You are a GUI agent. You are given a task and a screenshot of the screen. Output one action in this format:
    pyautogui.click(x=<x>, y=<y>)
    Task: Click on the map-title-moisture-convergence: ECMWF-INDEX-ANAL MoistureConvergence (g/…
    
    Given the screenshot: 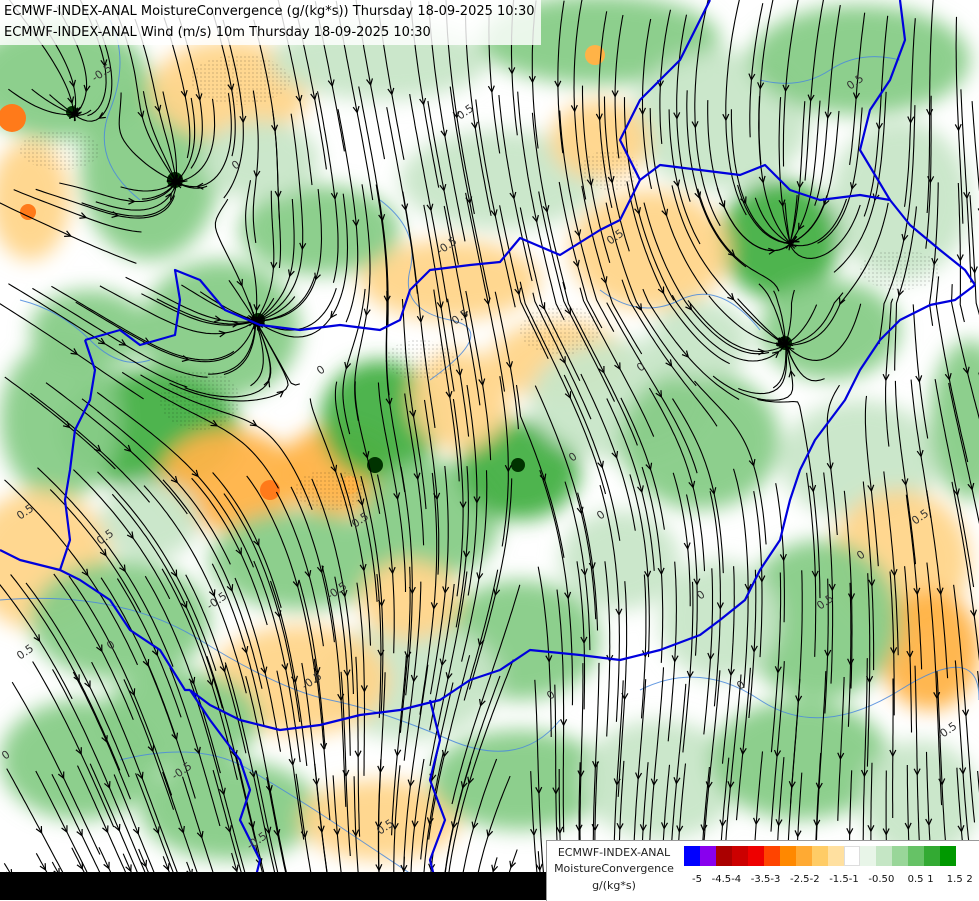 What is the action you would take?
    pyautogui.click(x=269, y=11)
    